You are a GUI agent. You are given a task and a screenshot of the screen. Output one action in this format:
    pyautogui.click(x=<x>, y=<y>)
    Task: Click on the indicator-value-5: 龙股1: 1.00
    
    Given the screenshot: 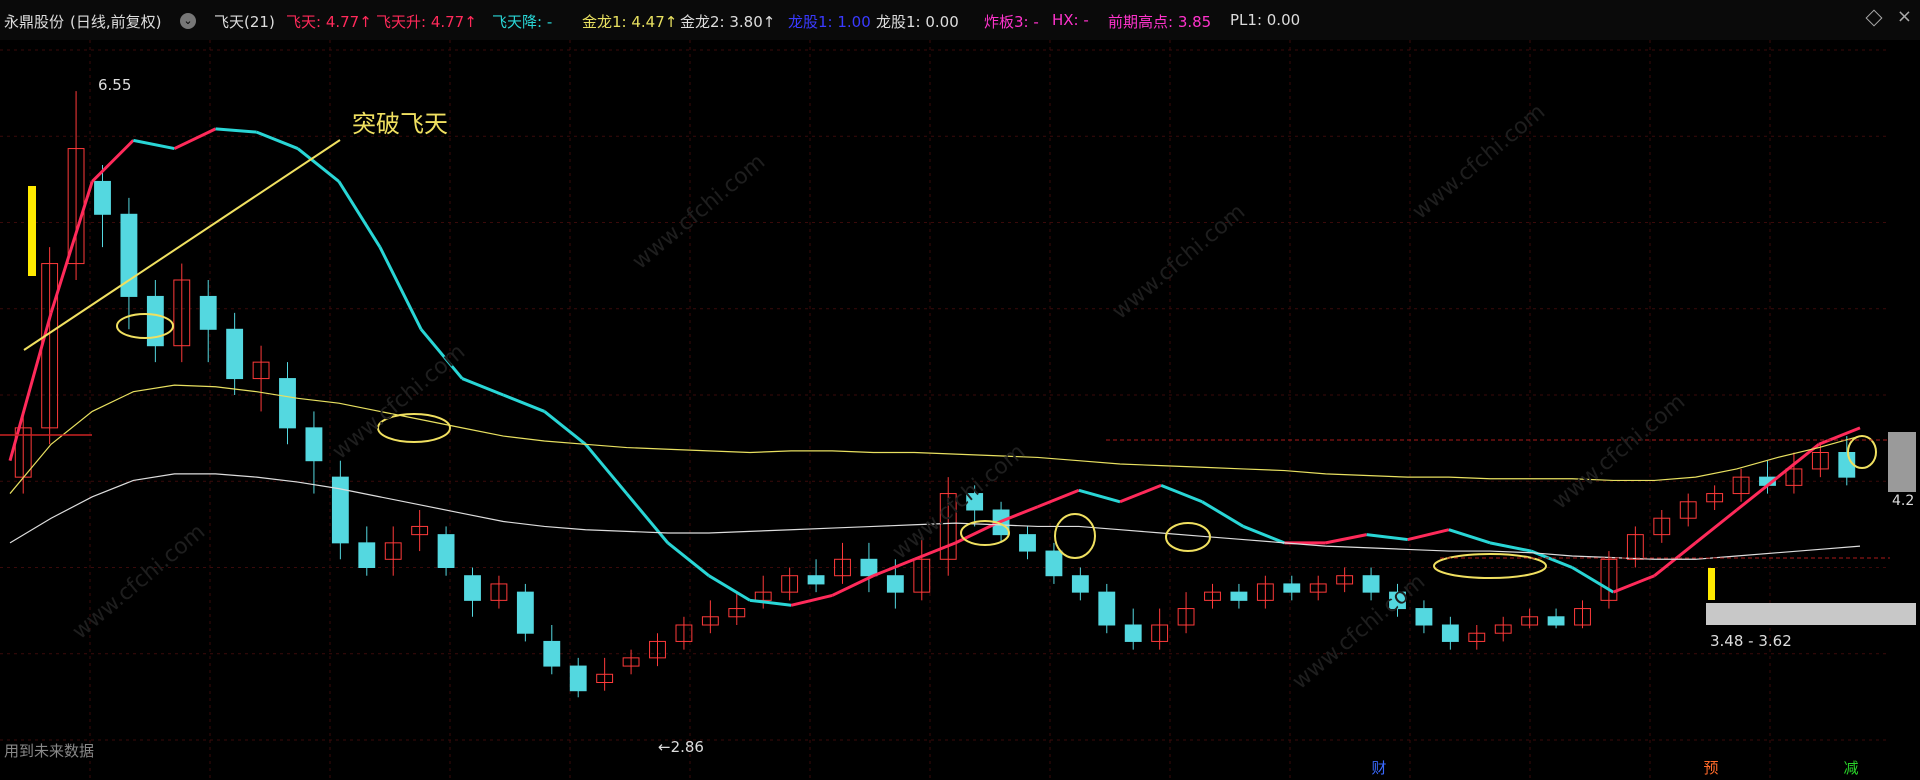 What is the action you would take?
    pyautogui.click(x=829, y=22)
    